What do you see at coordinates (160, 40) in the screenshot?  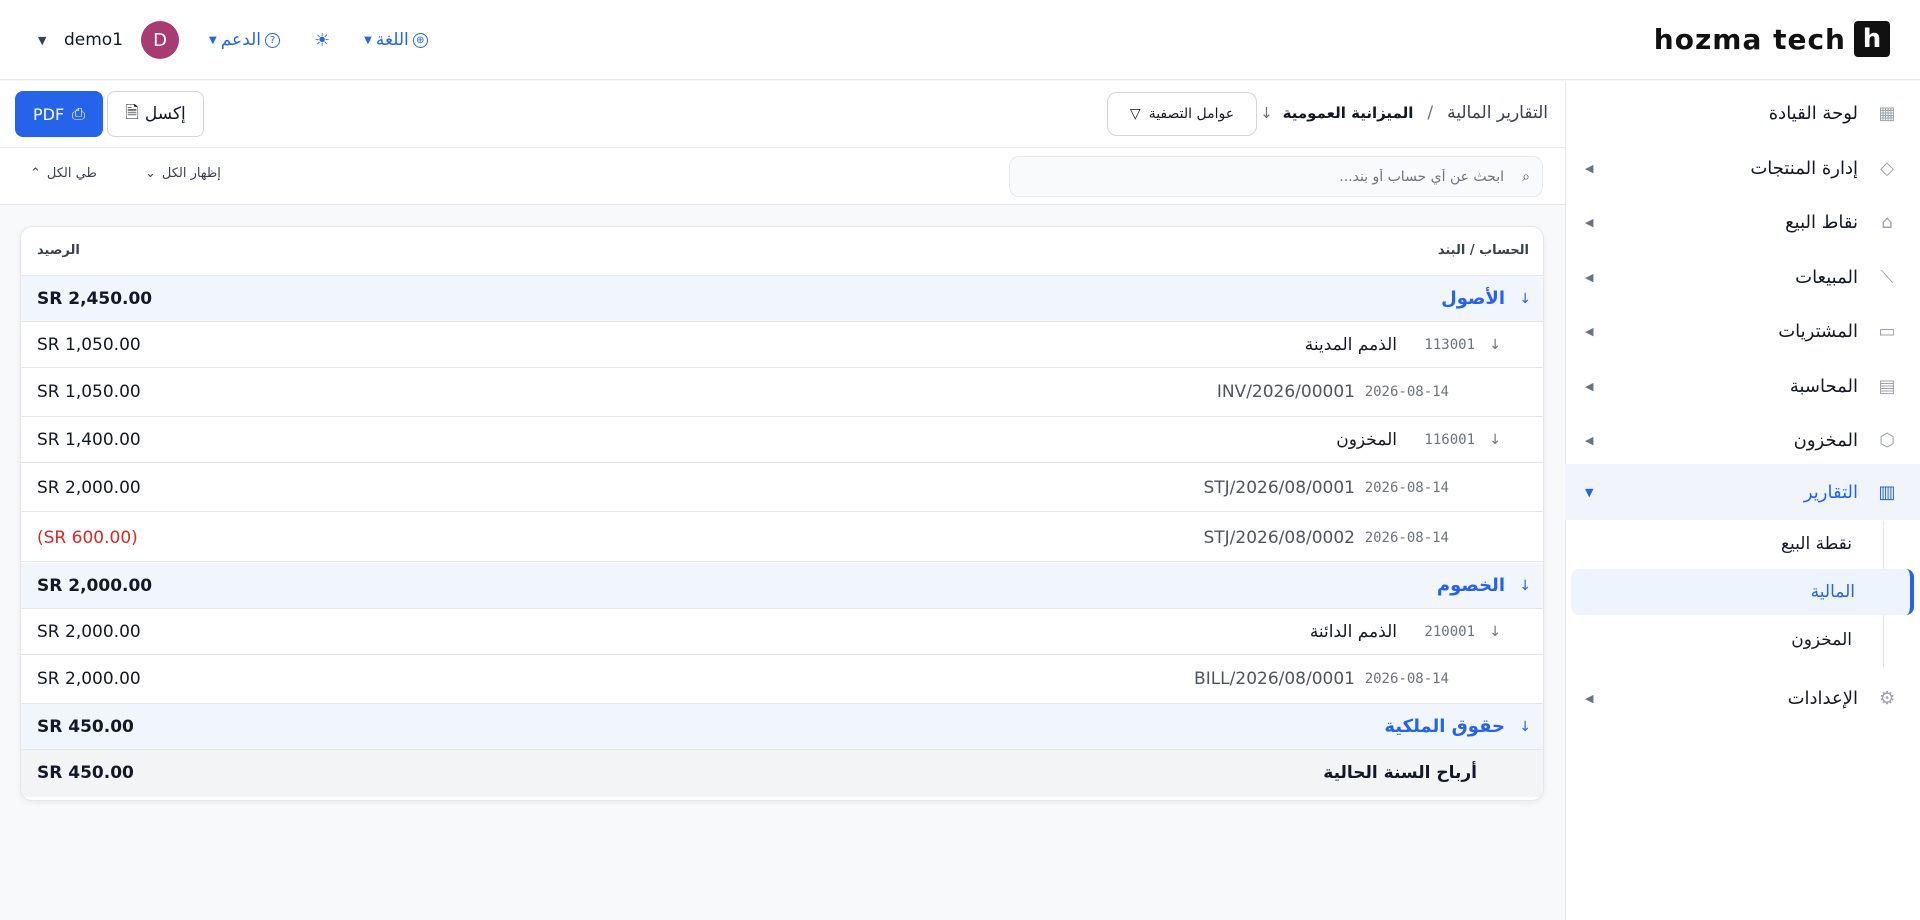 I see `avatar: D` at bounding box center [160, 40].